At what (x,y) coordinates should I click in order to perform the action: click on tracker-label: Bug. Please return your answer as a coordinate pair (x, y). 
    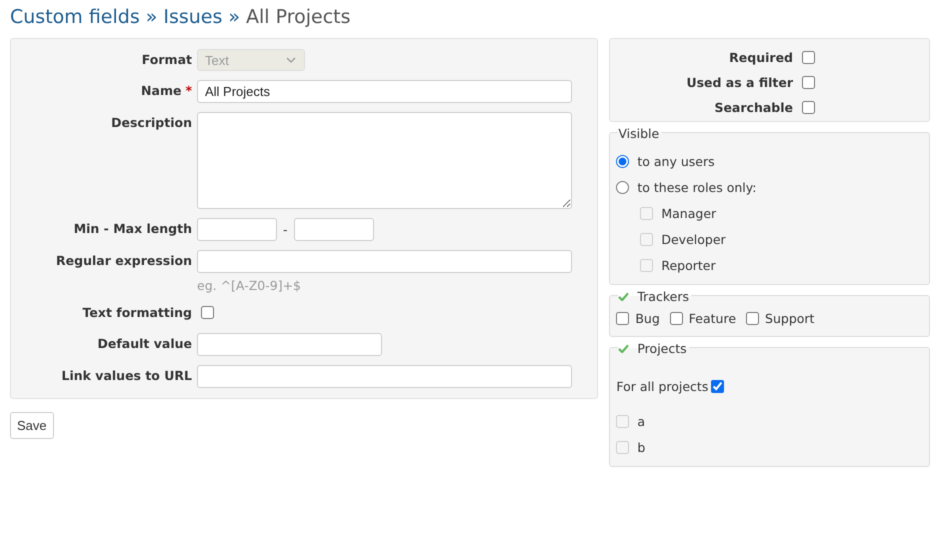
    Looking at the image, I should click on (647, 318).